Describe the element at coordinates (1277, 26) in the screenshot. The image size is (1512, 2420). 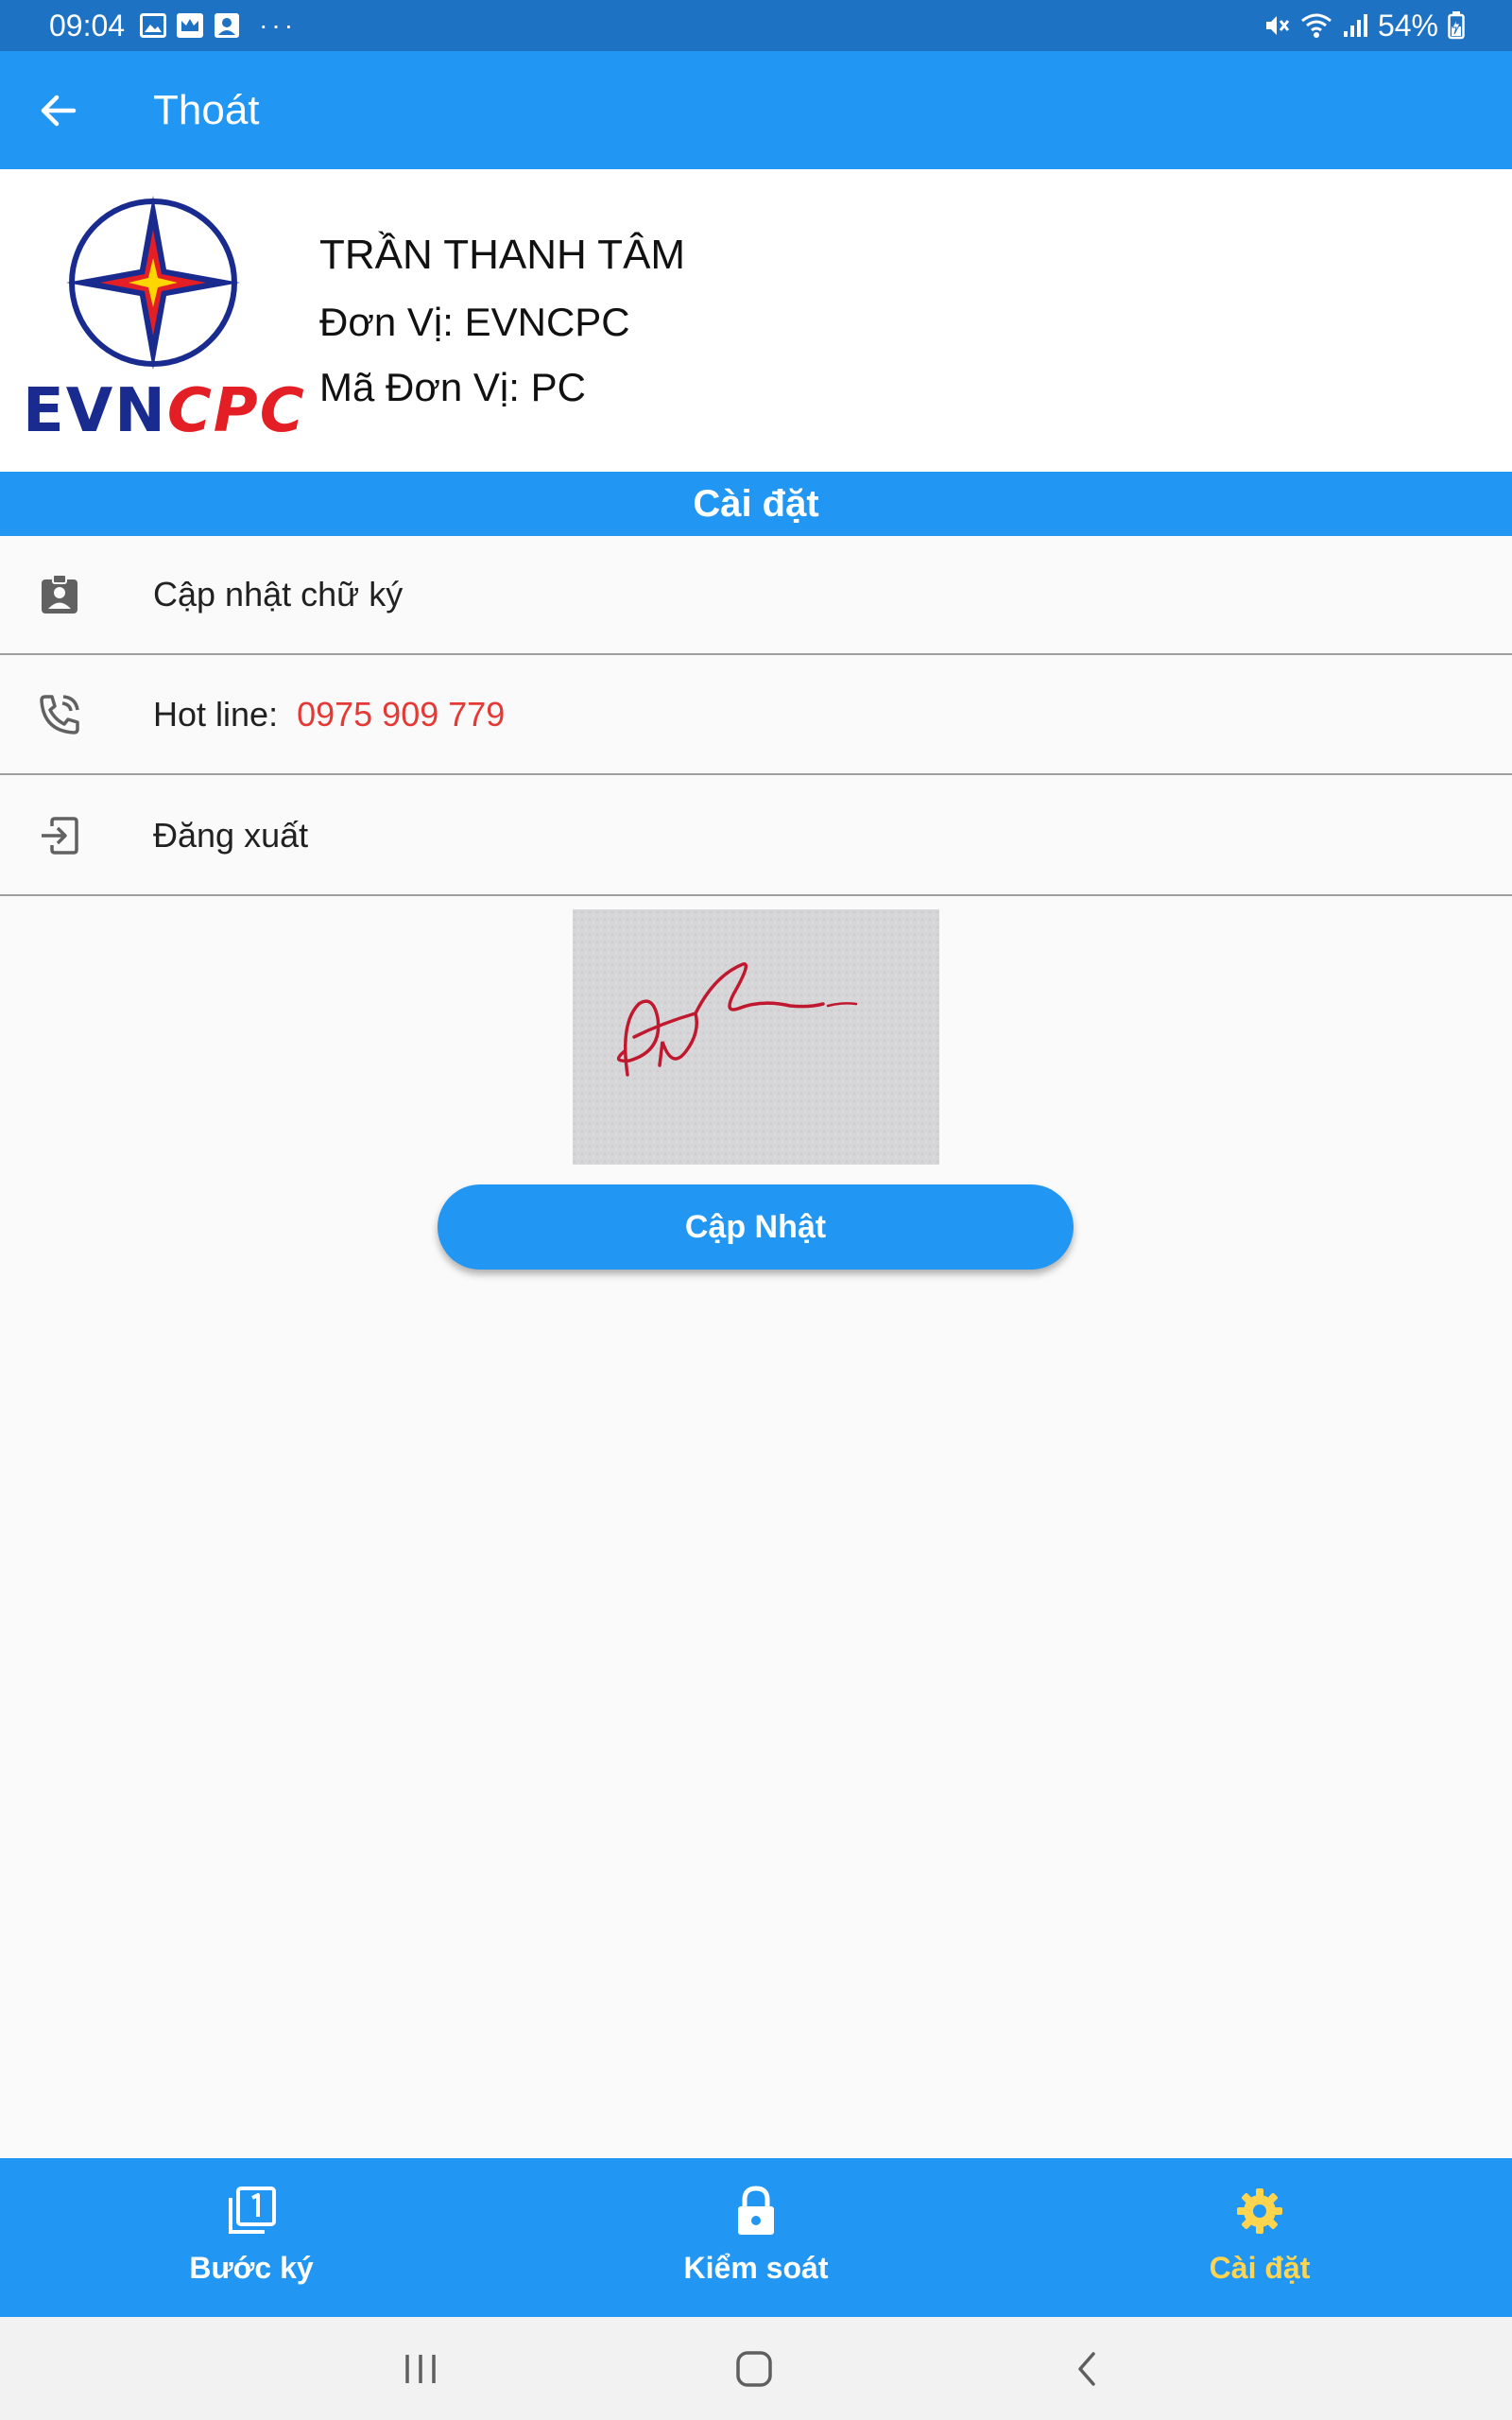
I see `mute-icon` at that location.